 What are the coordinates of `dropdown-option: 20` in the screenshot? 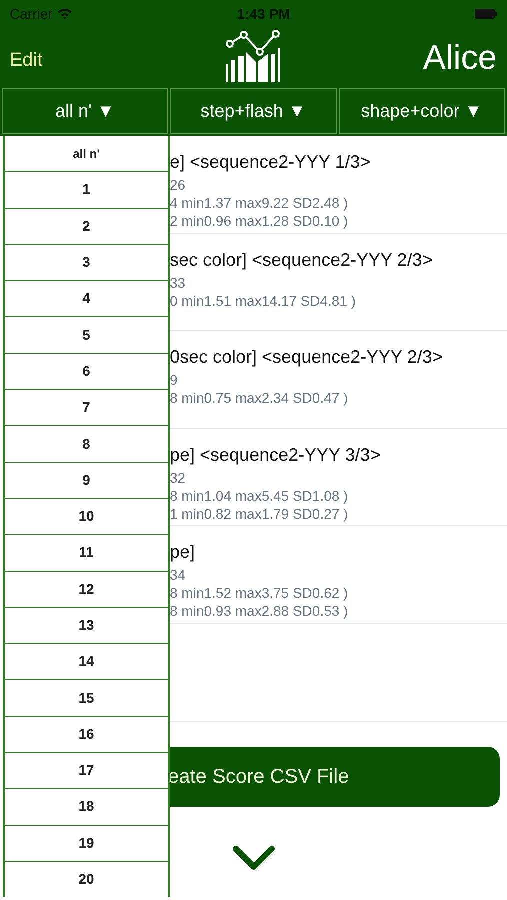 It's located at (86, 880).